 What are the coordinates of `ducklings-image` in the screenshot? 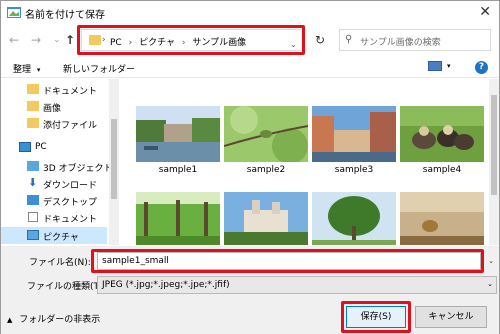 It's located at (442, 134).